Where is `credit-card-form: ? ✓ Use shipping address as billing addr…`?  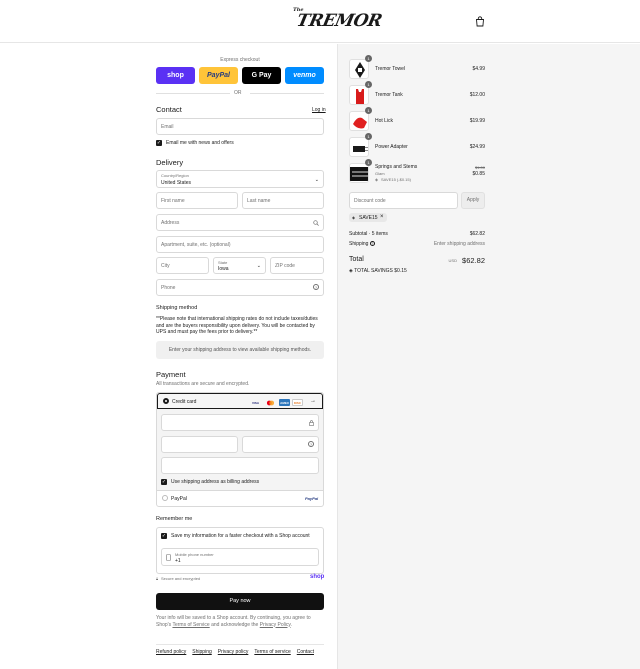
credit-card-form: ? ✓ Use shipping address as billing addr… is located at coordinates (240, 450).